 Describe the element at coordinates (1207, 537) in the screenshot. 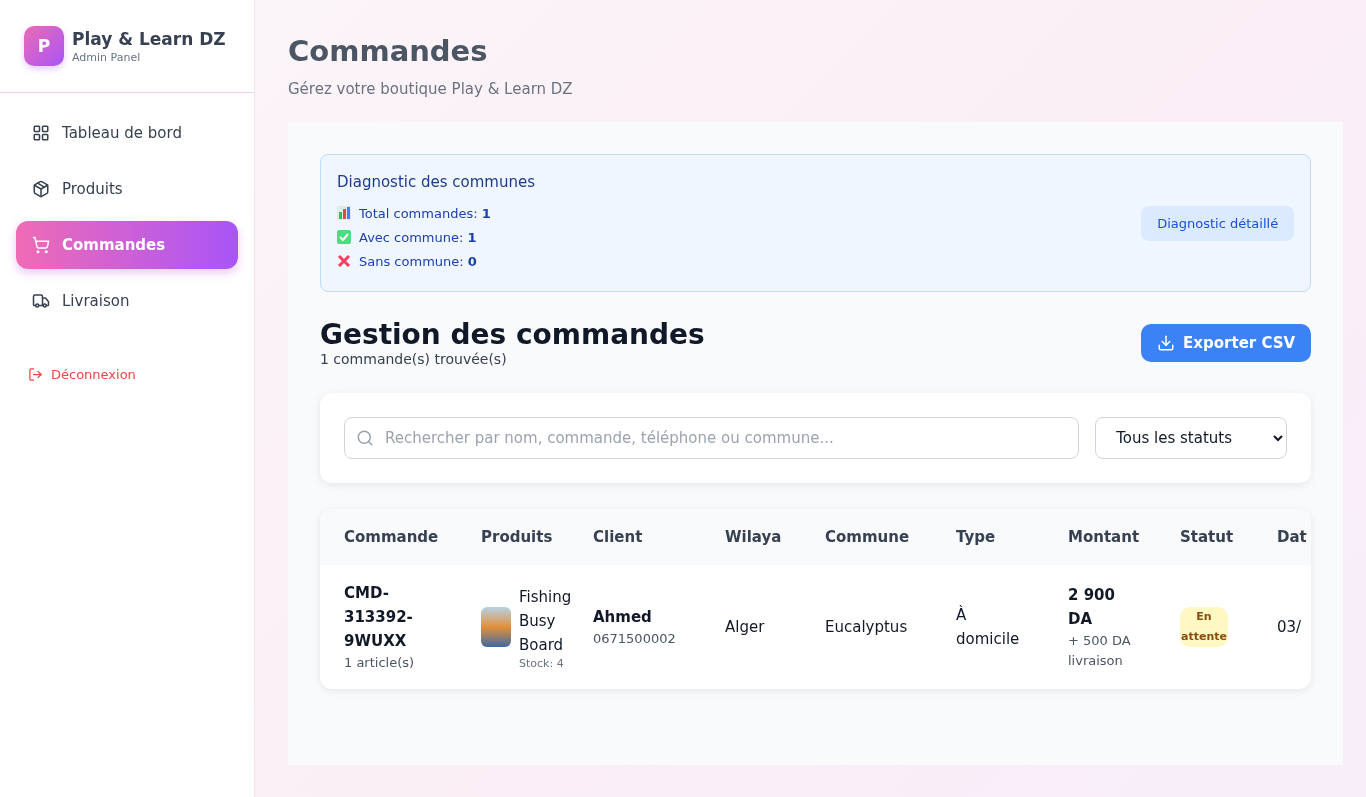

I see `column-header: Statut` at that location.